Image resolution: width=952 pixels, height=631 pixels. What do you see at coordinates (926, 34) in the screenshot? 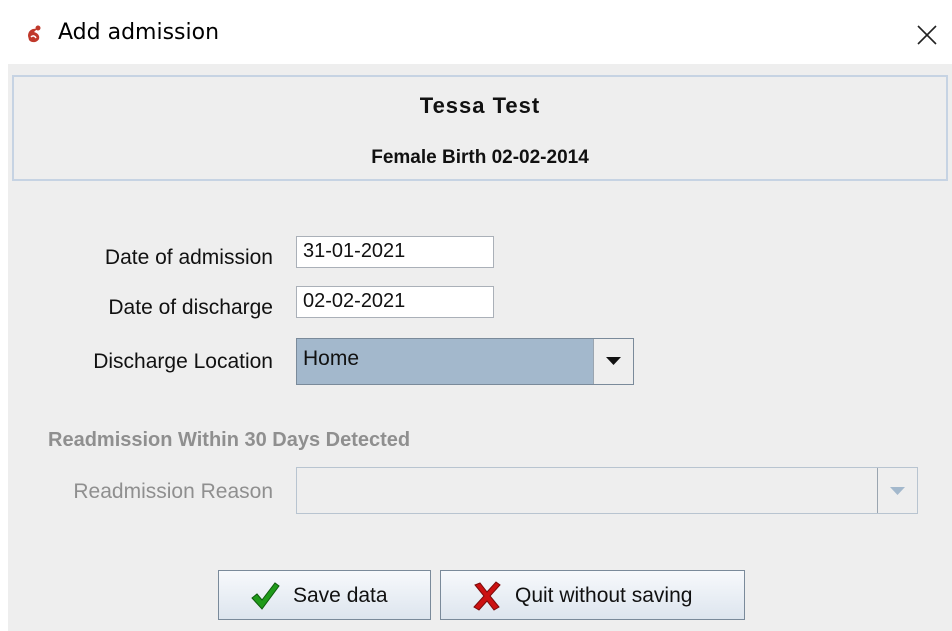
I see `close-icon` at bounding box center [926, 34].